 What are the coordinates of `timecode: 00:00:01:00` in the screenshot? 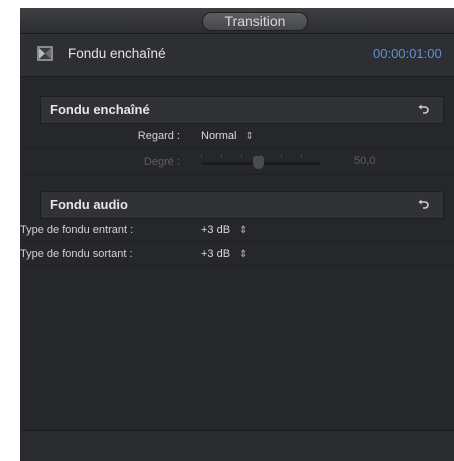 It's located at (407, 53).